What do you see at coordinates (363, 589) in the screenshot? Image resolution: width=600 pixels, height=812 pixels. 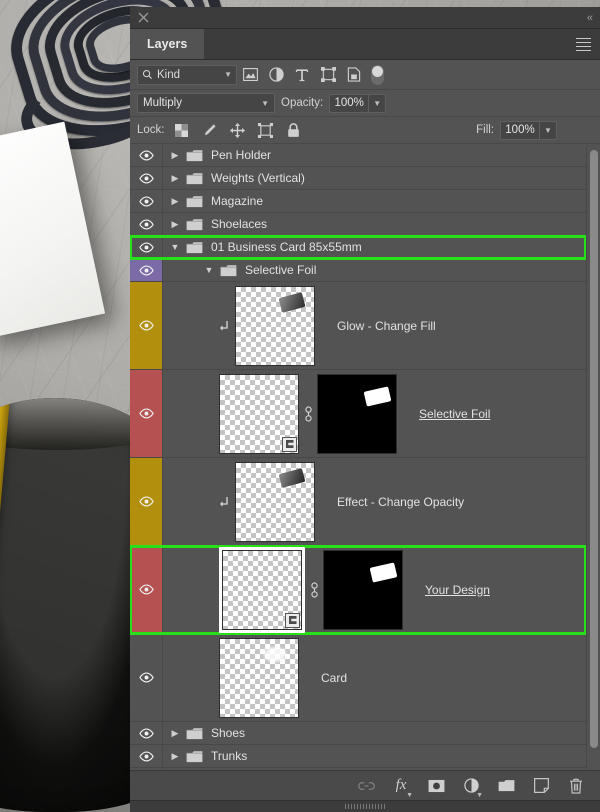 I see `layer-mask-thumbnail-your-design` at bounding box center [363, 589].